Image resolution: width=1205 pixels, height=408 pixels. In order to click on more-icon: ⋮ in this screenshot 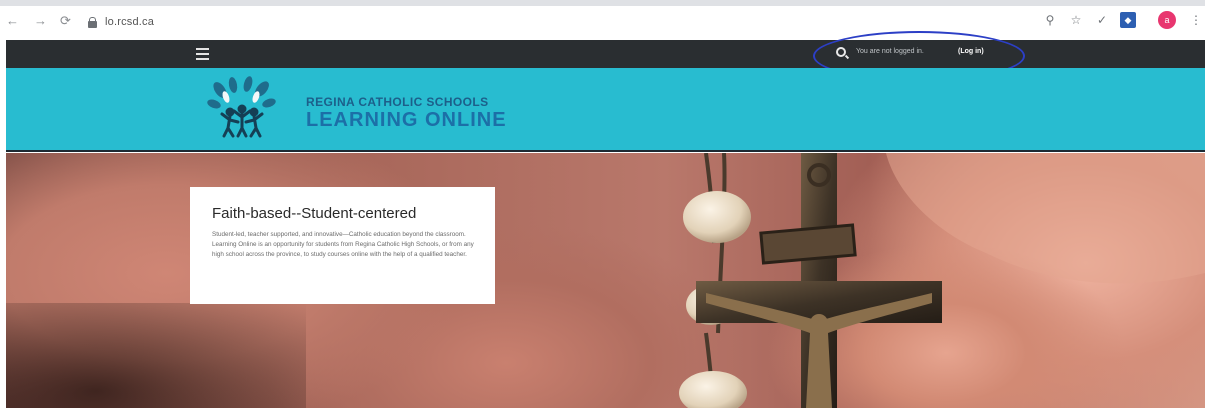, I will do `click(1196, 20)`.